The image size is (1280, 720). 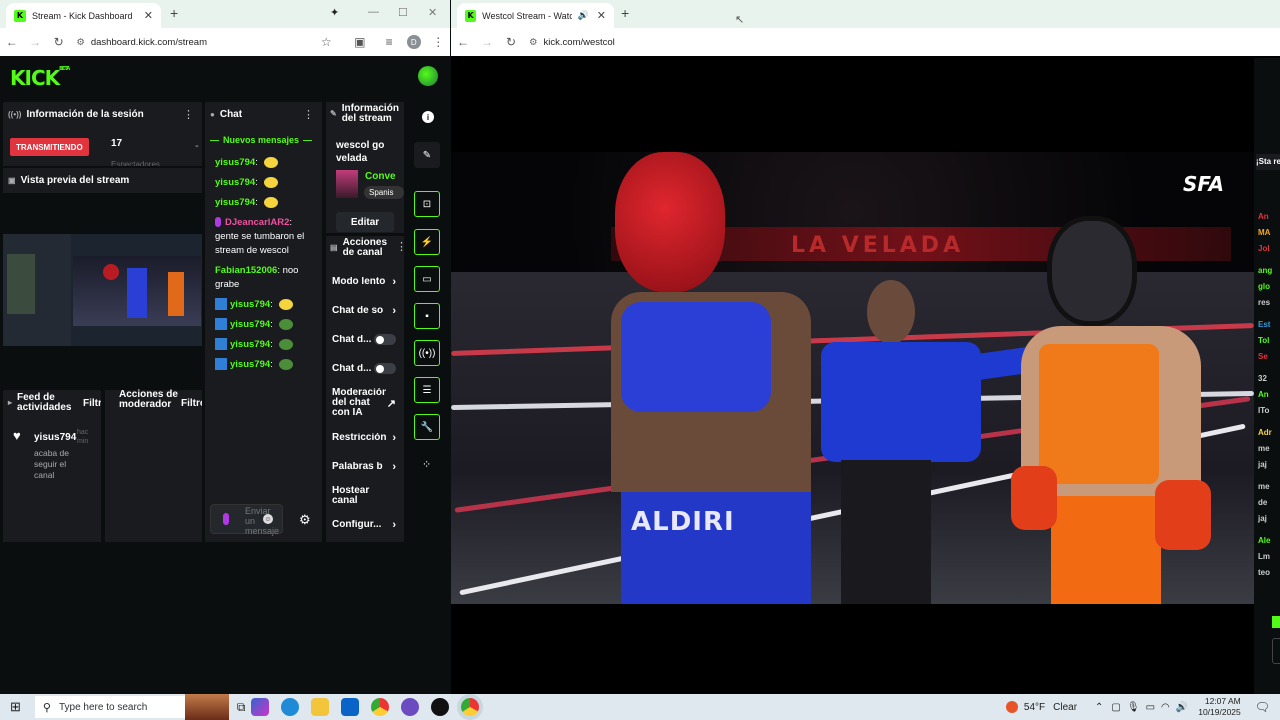 I want to click on notifications-icon: 🗨, so click(x=1262, y=707).